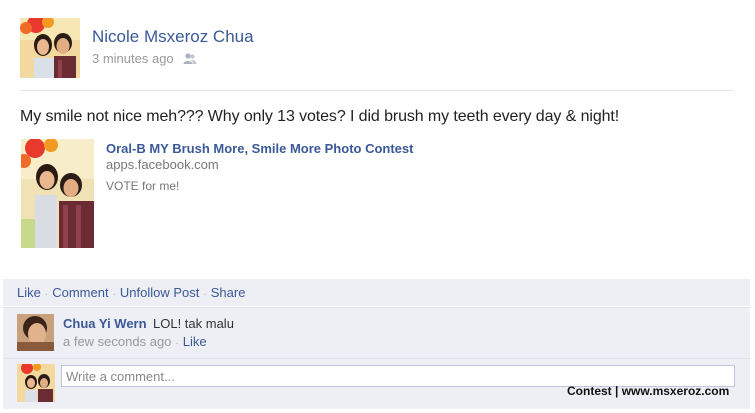 The height and width of the screenshot is (413, 755). What do you see at coordinates (376, 292) in the screenshot?
I see `post-actions-bar: Like · Comment · Unfollow Post · Share` at bounding box center [376, 292].